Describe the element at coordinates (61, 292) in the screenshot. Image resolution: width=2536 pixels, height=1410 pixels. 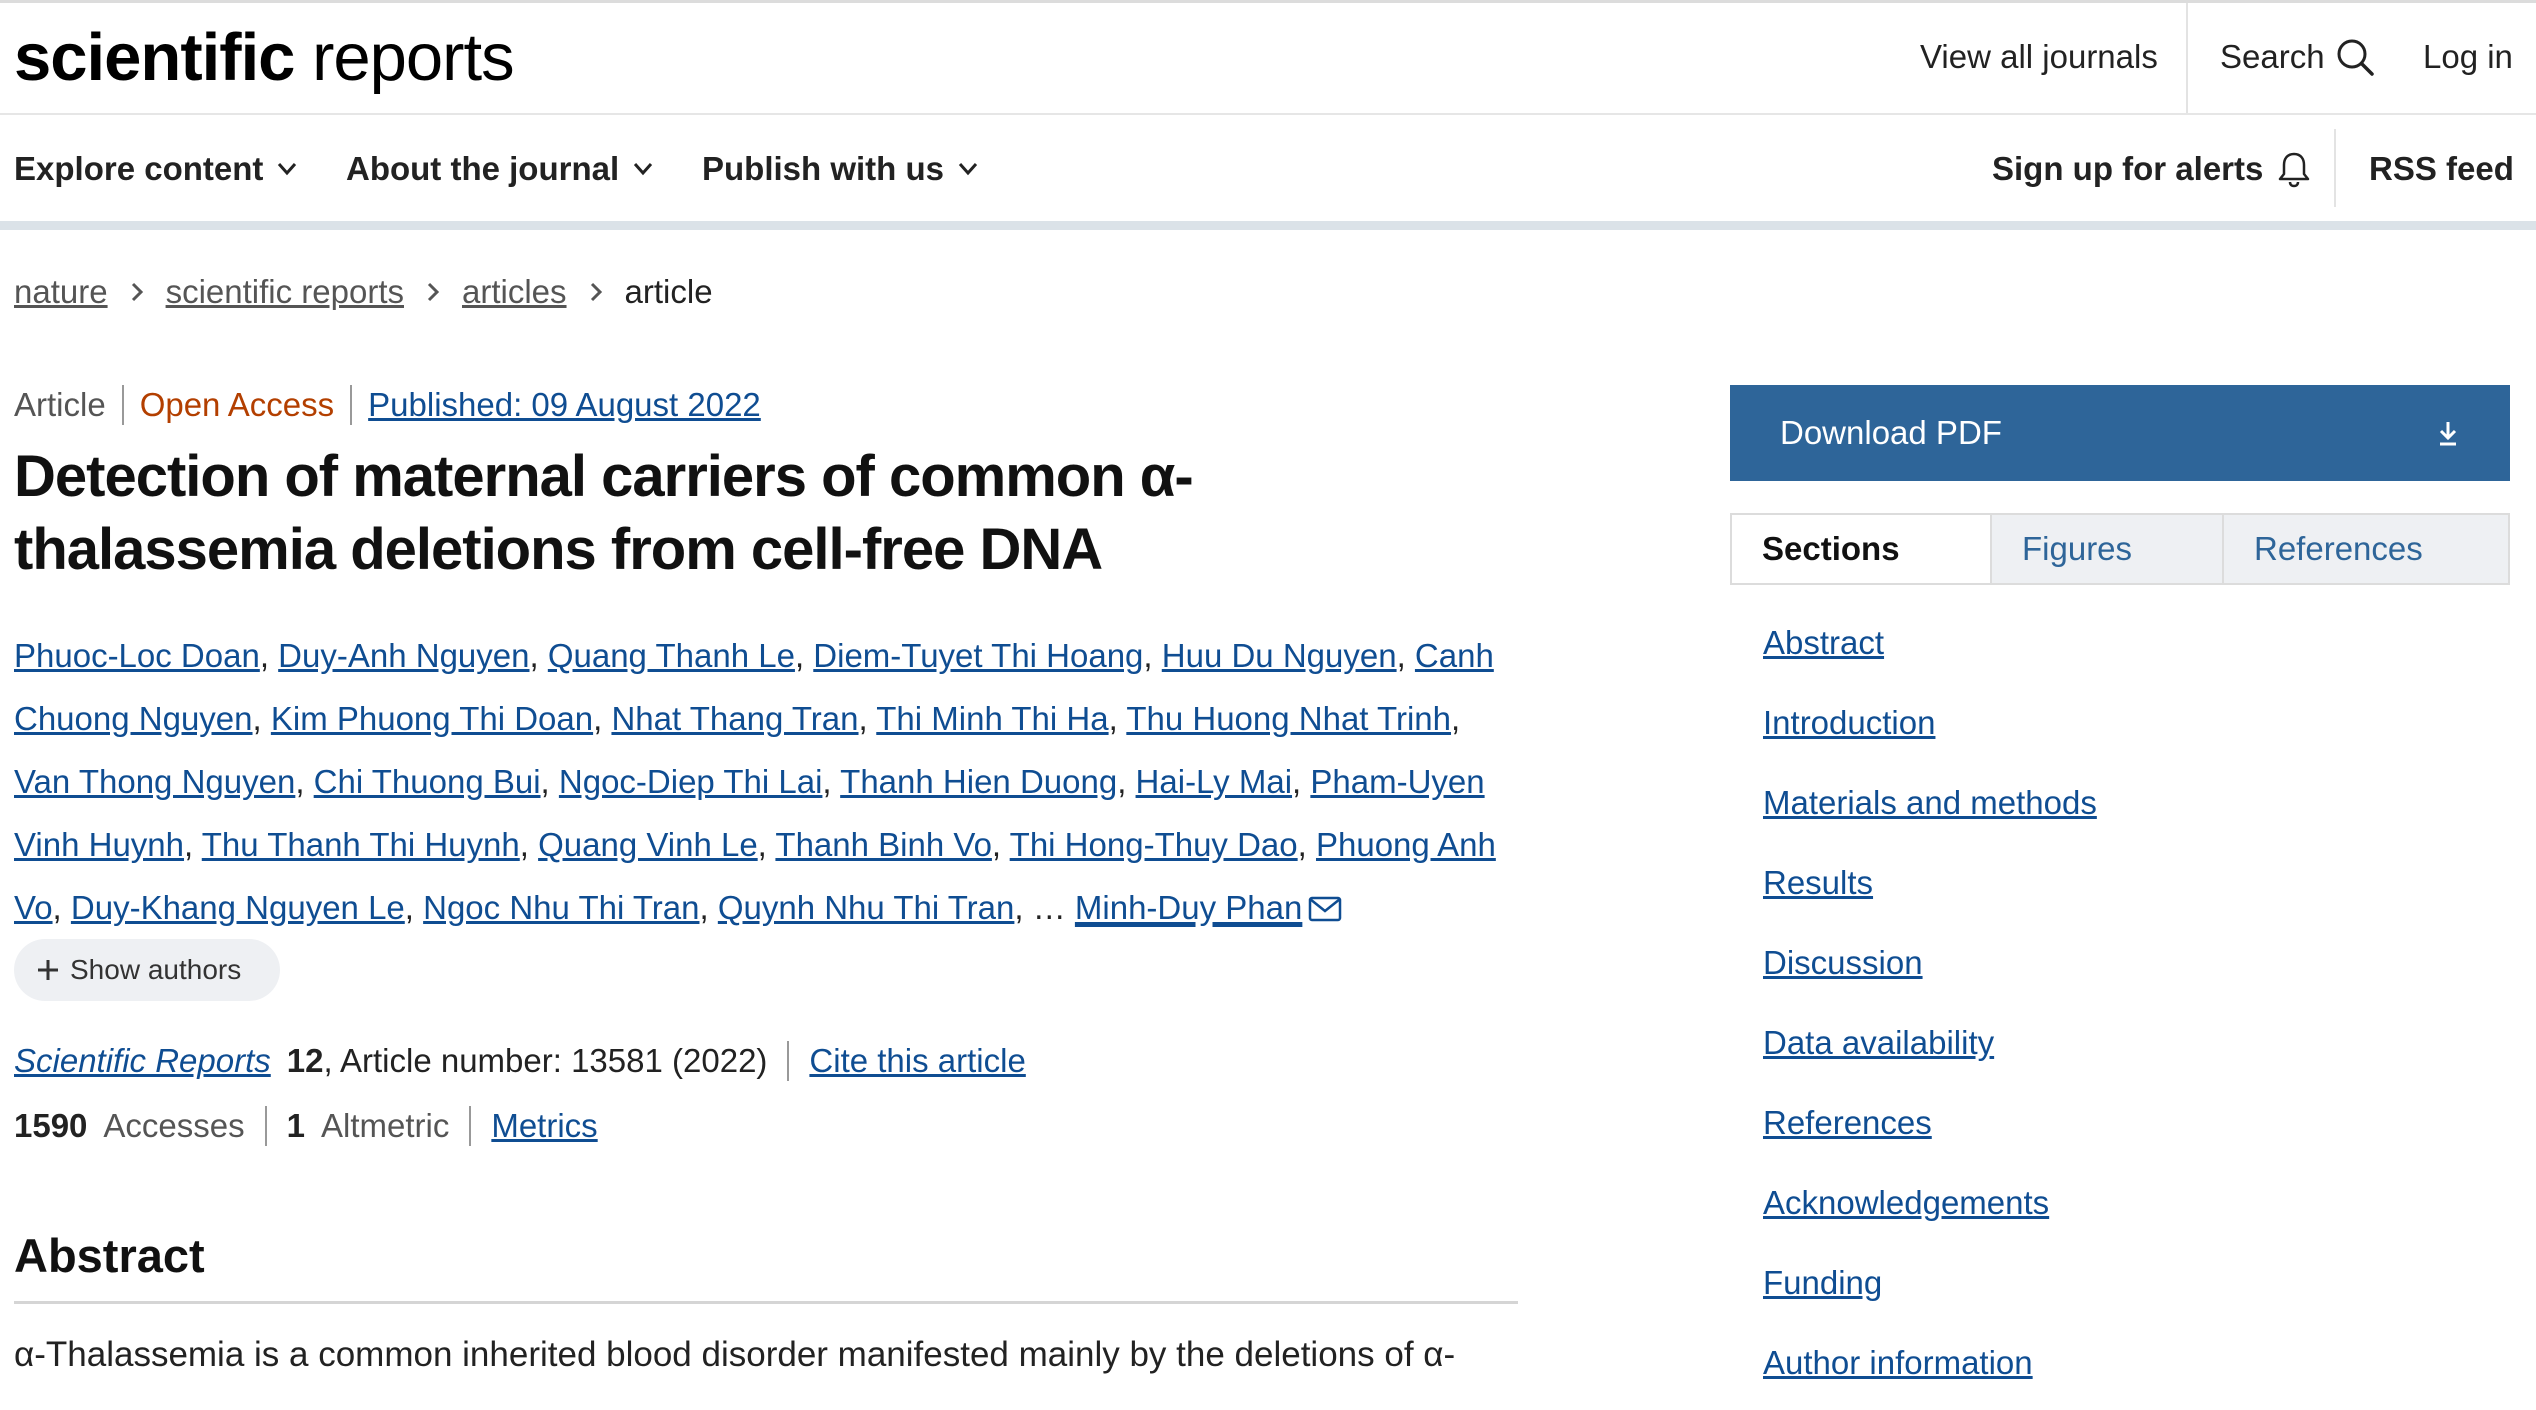
I see `breadcrumb-nature: nature` at that location.